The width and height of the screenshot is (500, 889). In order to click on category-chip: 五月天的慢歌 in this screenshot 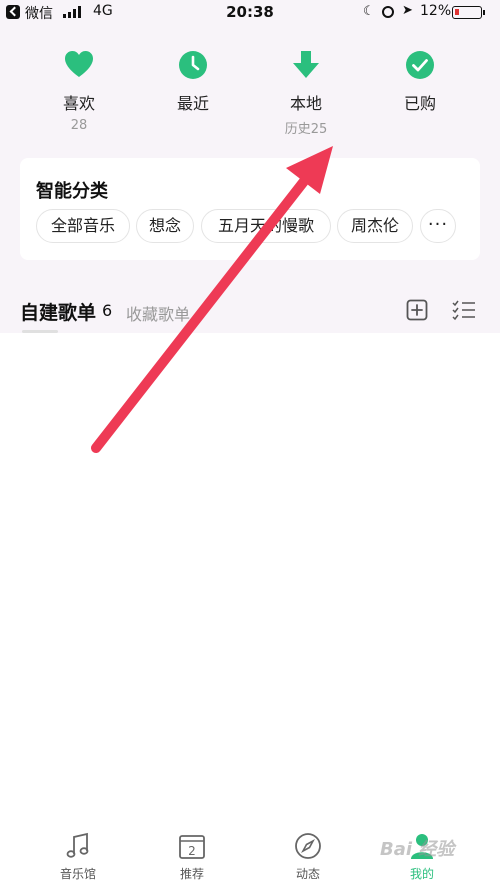, I will do `click(266, 226)`.